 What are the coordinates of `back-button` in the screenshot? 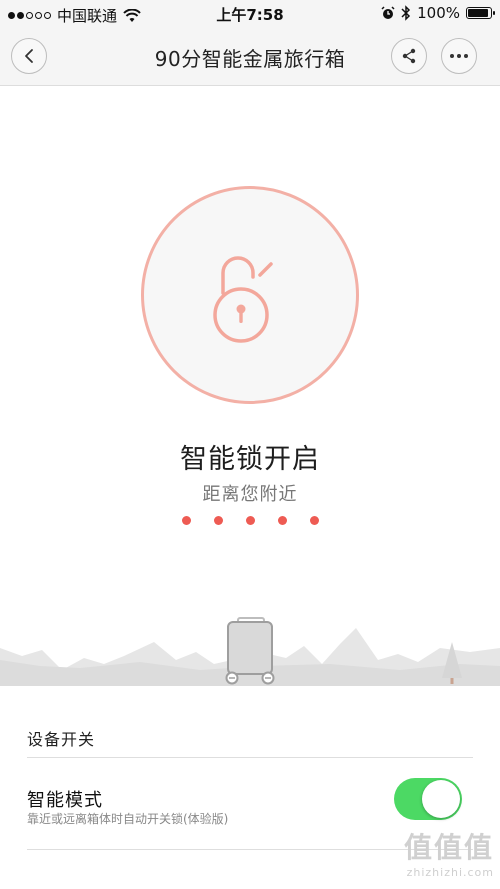 It's located at (29, 56).